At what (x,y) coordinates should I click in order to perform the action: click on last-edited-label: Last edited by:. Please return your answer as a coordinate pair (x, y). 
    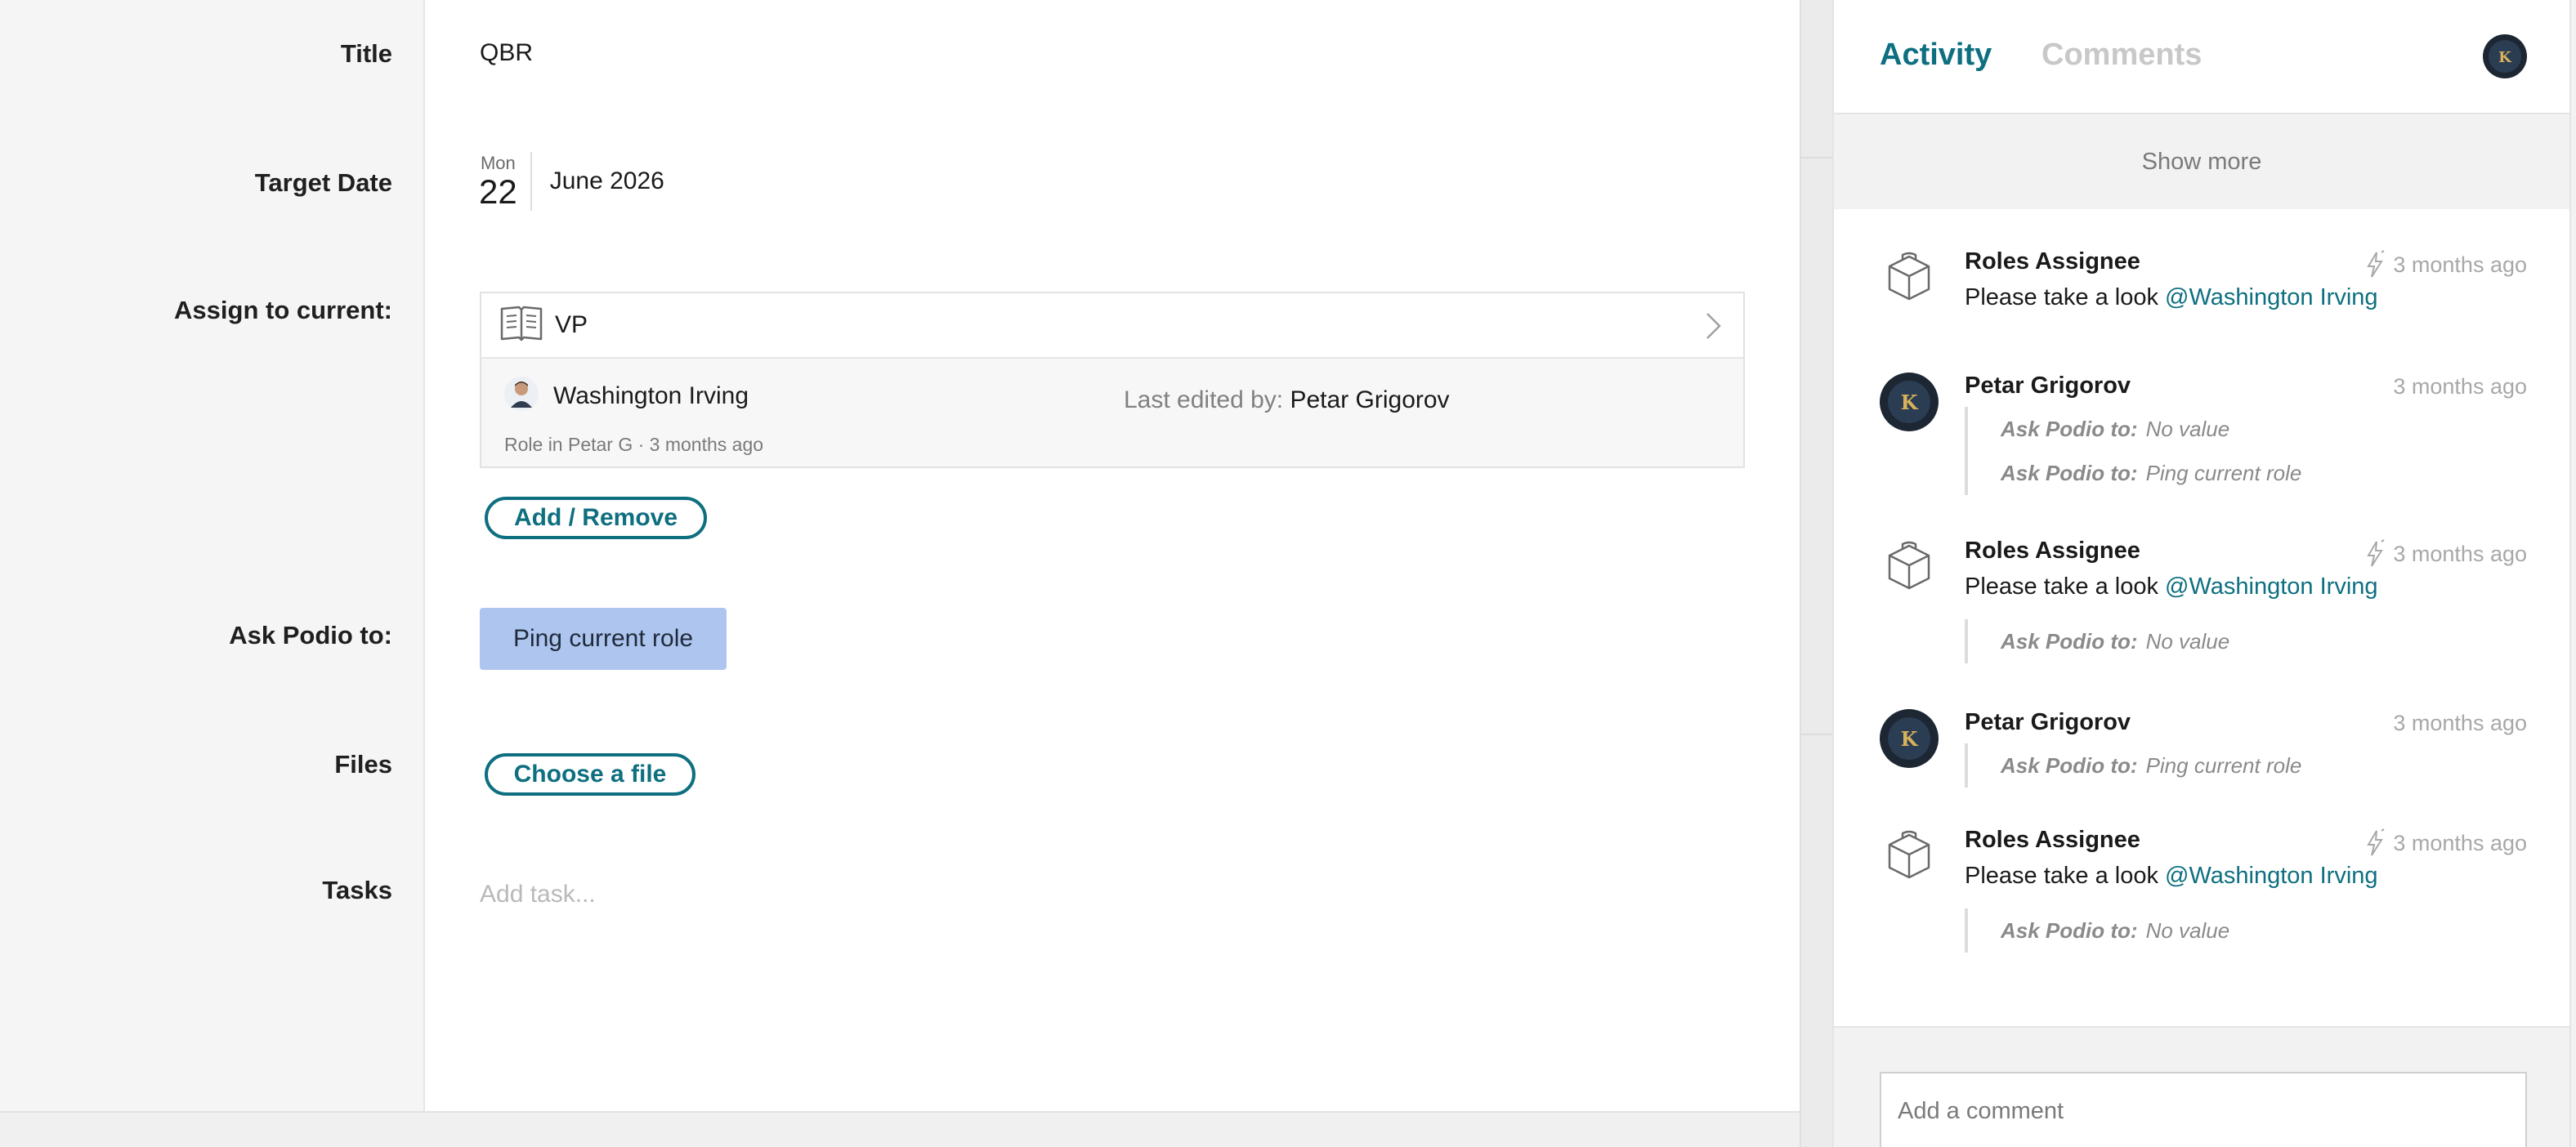
    Looking at the image, I should click on (1204, 399).